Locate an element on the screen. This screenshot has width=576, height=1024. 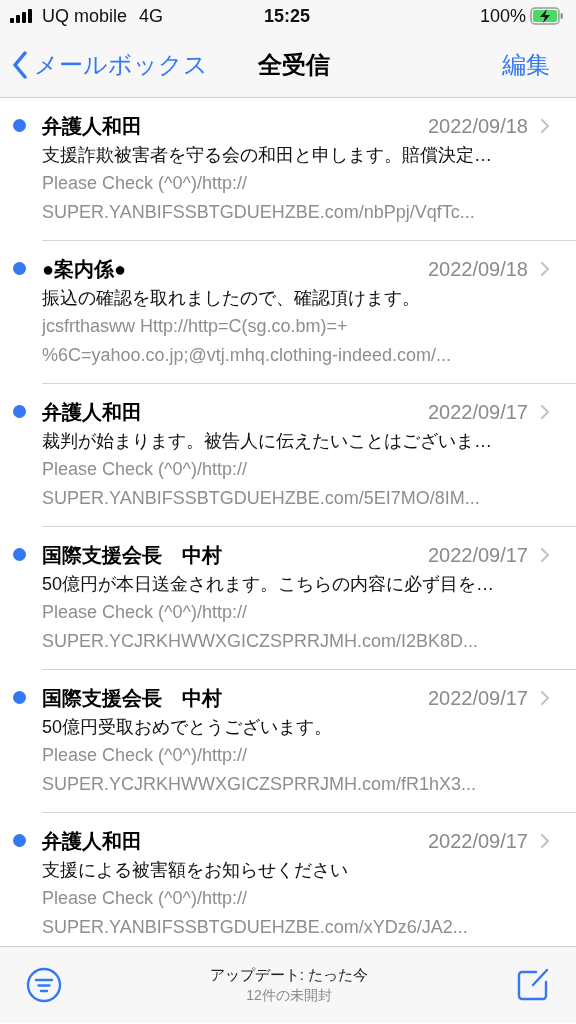
message-preview: jcsfrthasww Http://http=C(sg.co.bm)=+ is located at coordinates (195, 326).